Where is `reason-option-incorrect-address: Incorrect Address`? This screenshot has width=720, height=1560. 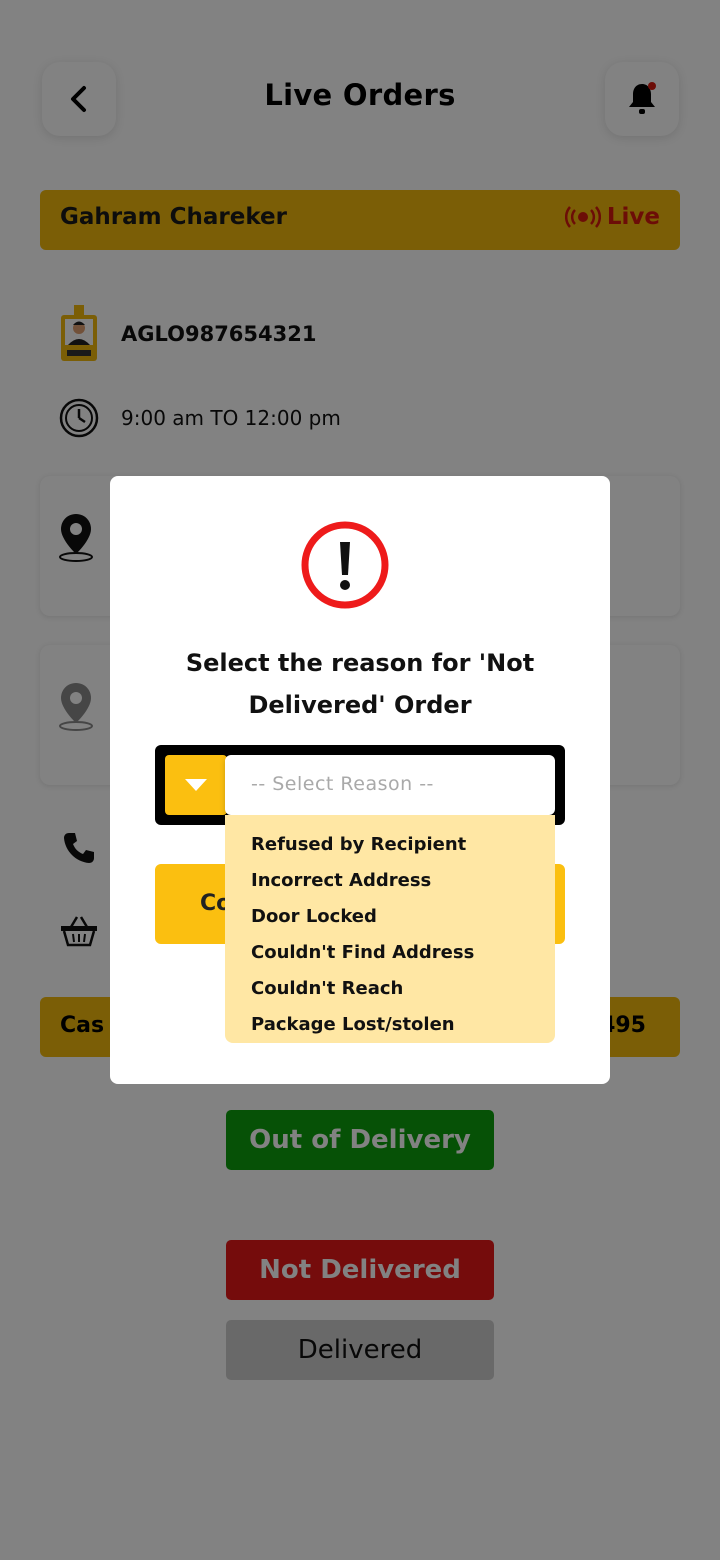 reason-option-incorrect-address: Incorrect Address is located at coordinates (390, 881).